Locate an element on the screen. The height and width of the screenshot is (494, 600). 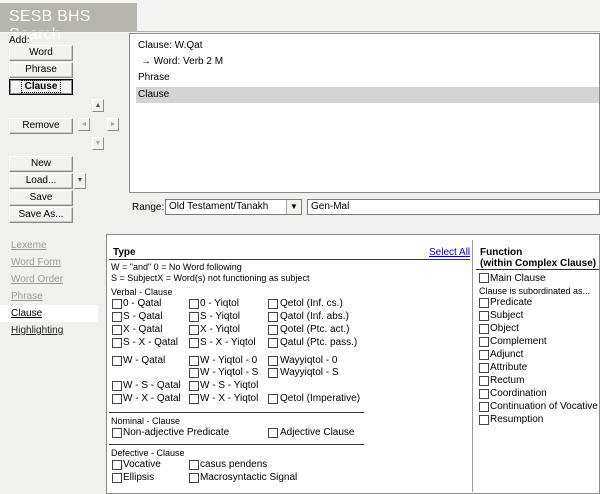
label-object: Object is located at coordinates (504, 328).